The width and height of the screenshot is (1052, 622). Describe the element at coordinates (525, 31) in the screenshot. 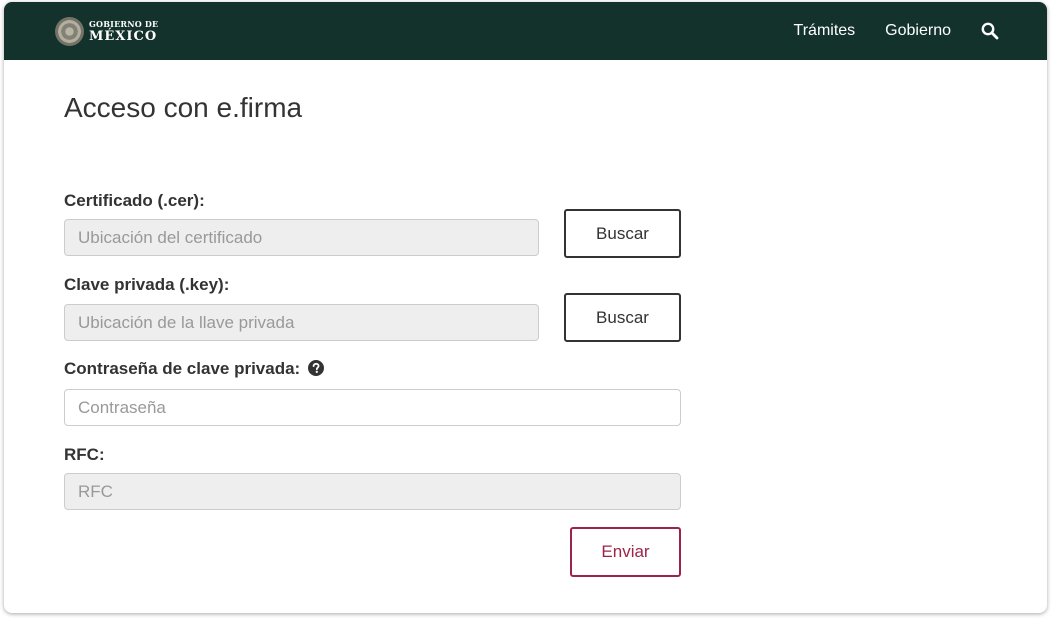

I see `top-navbar: GOBIERNO DE MÉXICO Trámites Gobierno` at that location.